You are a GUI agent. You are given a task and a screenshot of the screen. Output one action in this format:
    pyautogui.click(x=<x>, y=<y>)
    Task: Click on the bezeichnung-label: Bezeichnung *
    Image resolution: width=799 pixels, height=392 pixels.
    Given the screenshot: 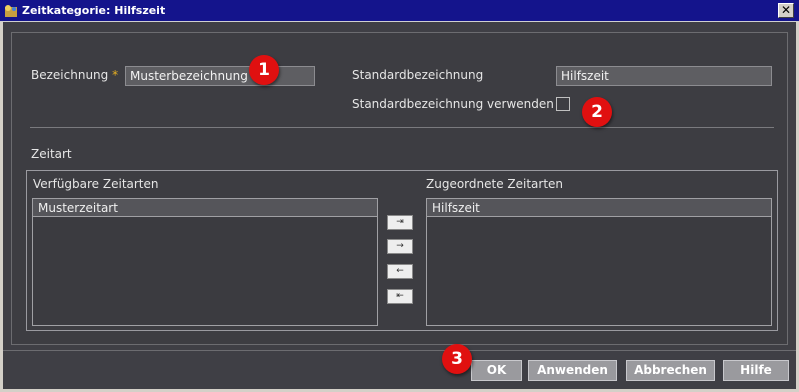 What is the action you would take?
    pyautogui.click(x=75, y=75)
    